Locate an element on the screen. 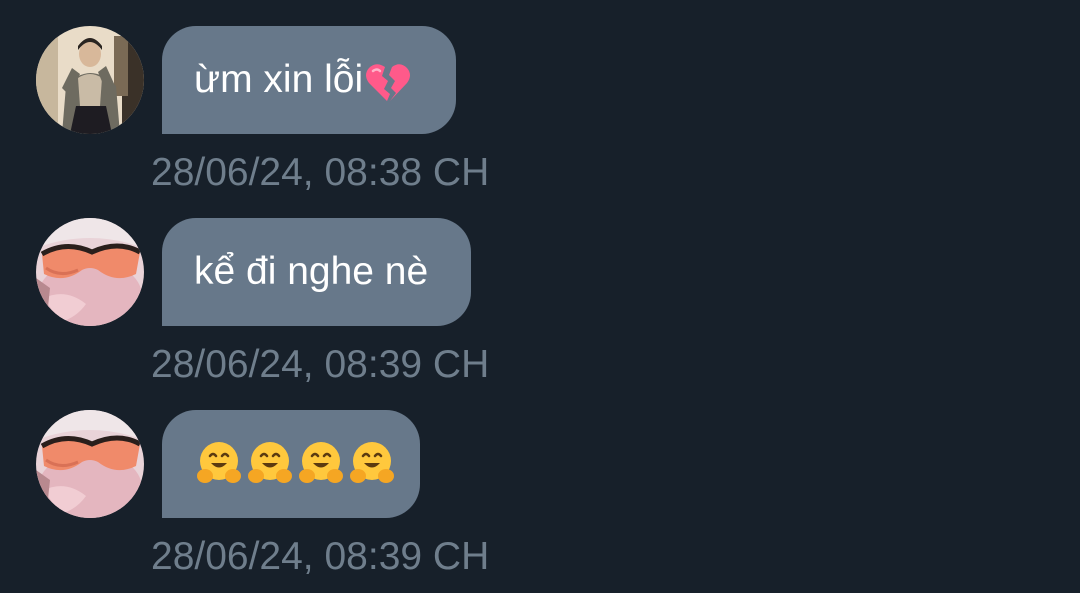 This screenshot has width=1080, height=593. message-timestamp: 28/06/24, 08:38 CH is located at coordinates (320, 172).